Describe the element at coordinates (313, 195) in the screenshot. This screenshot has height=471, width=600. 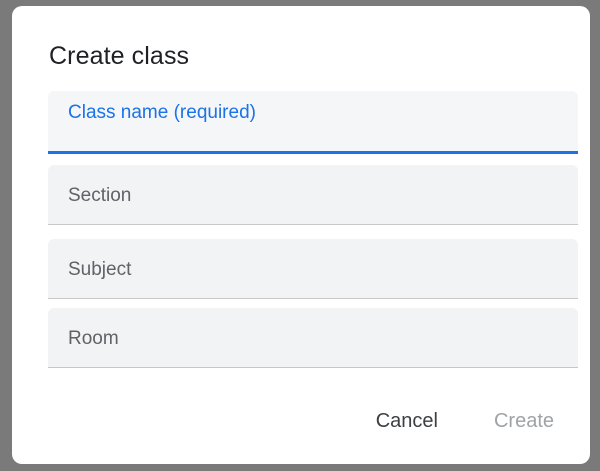
I see `section-field: Section` at that location.